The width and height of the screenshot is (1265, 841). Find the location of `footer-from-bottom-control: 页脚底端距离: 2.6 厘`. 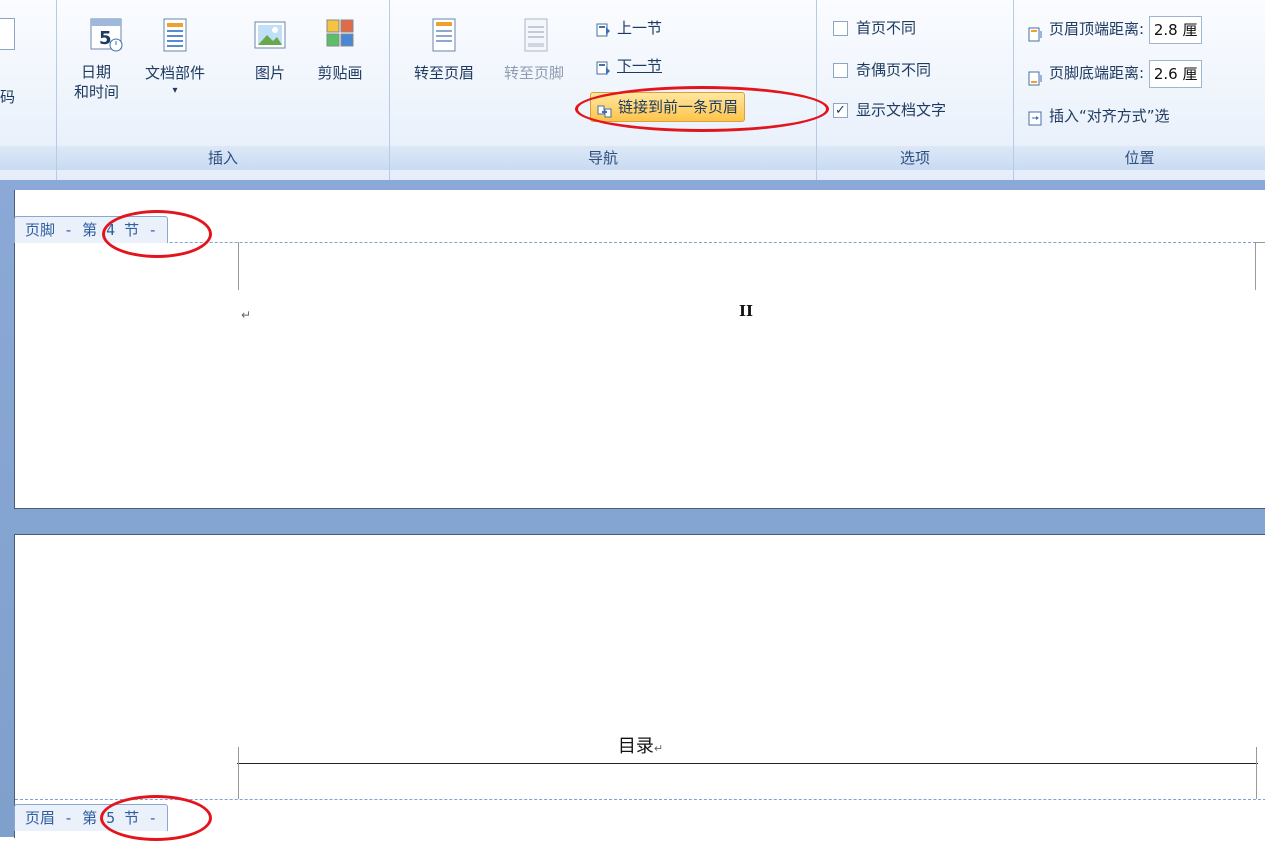

footer-from-bottom-control: 页脚底端距离: 2.6 厘 is located at coordinates (1115, 73).